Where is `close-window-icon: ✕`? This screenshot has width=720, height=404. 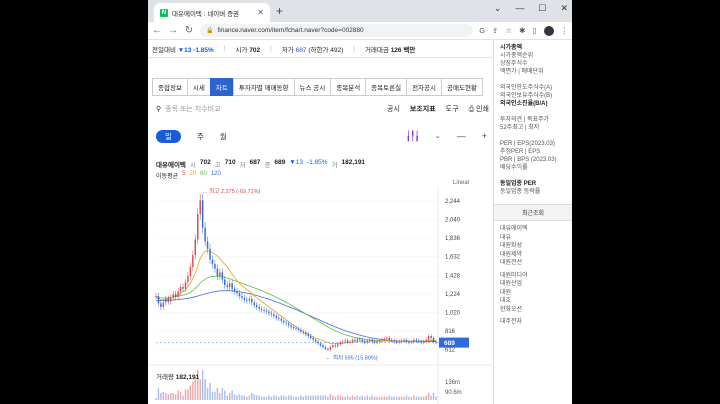 close-window-icon: ✕ is located at coordinates (564, 8).